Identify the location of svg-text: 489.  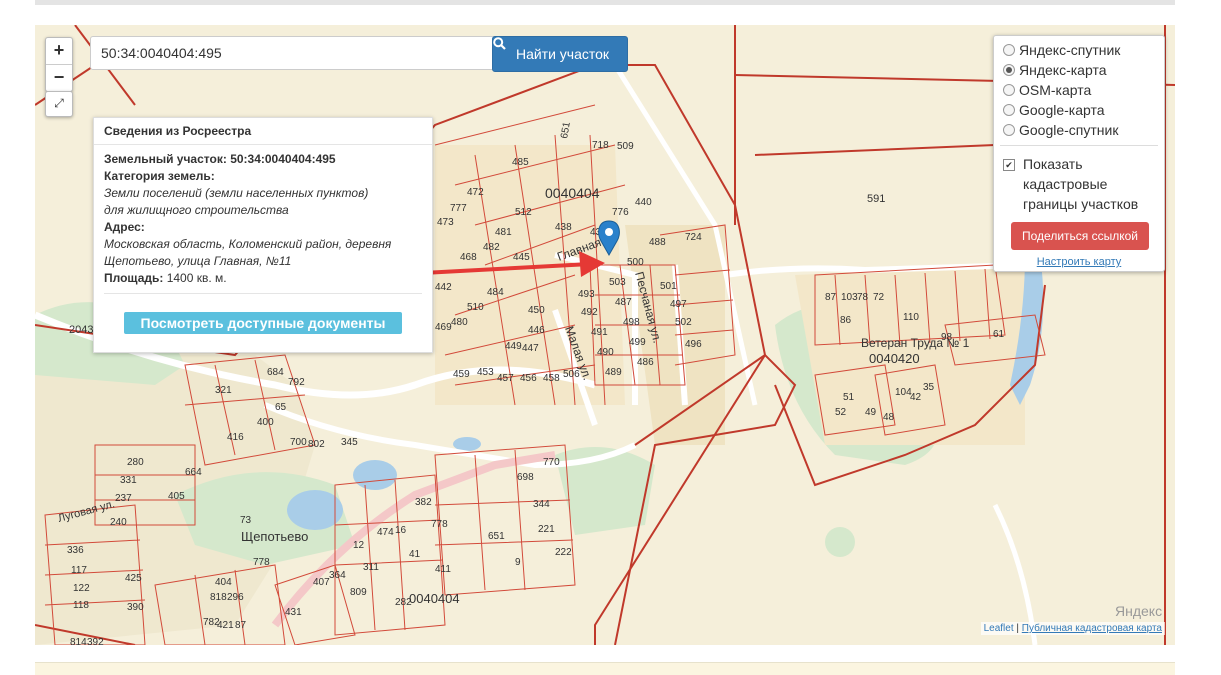
(613, 372).